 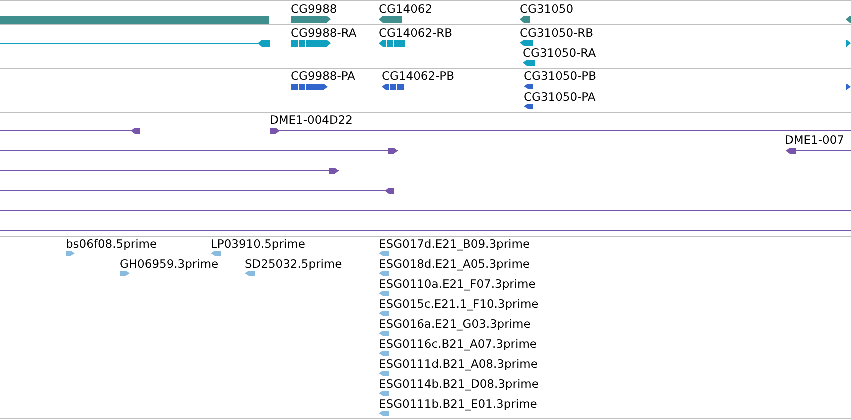 What do you see at coordinates (406, 9) in the screenshot?
I see `feature-label: CG14062` at bounding box center [406, 9].